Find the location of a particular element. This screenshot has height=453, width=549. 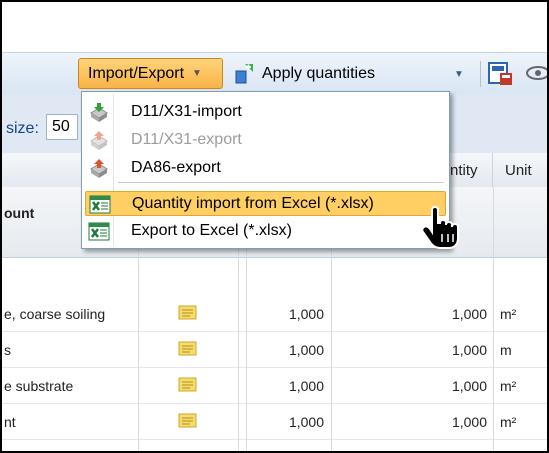

table-row: e substrate 1,000 1,000 m² is located at coordinates (274, 386).